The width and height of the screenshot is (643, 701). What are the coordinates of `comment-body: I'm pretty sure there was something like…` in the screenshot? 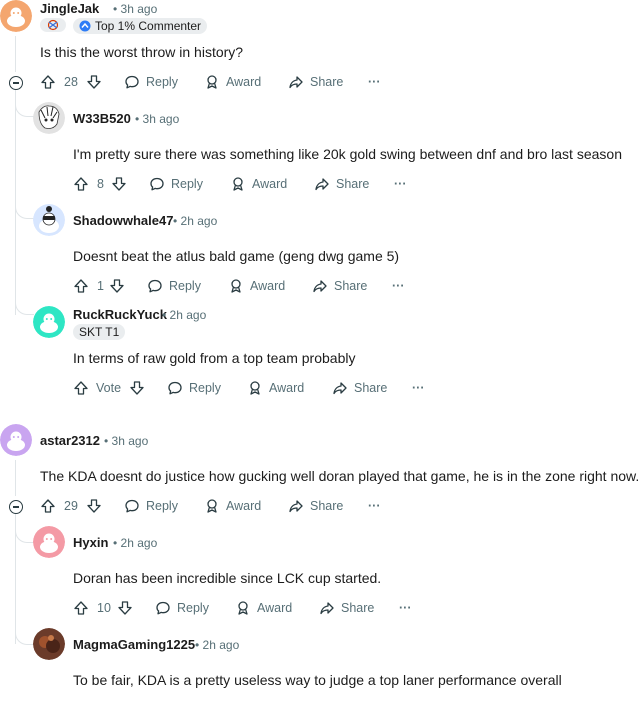 It's located at (347, 154).